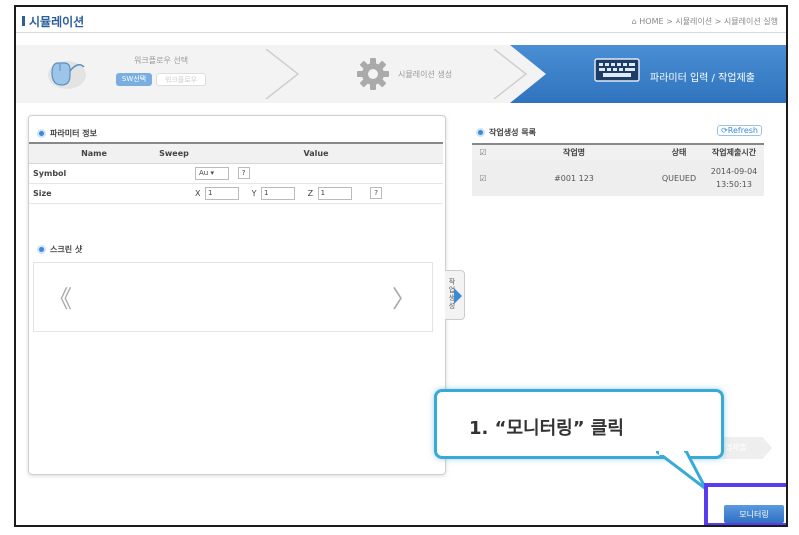 The height and width of the screenshot is (535, 799). I want to click on select-all-checkbox: ☑, so click(483, 151).